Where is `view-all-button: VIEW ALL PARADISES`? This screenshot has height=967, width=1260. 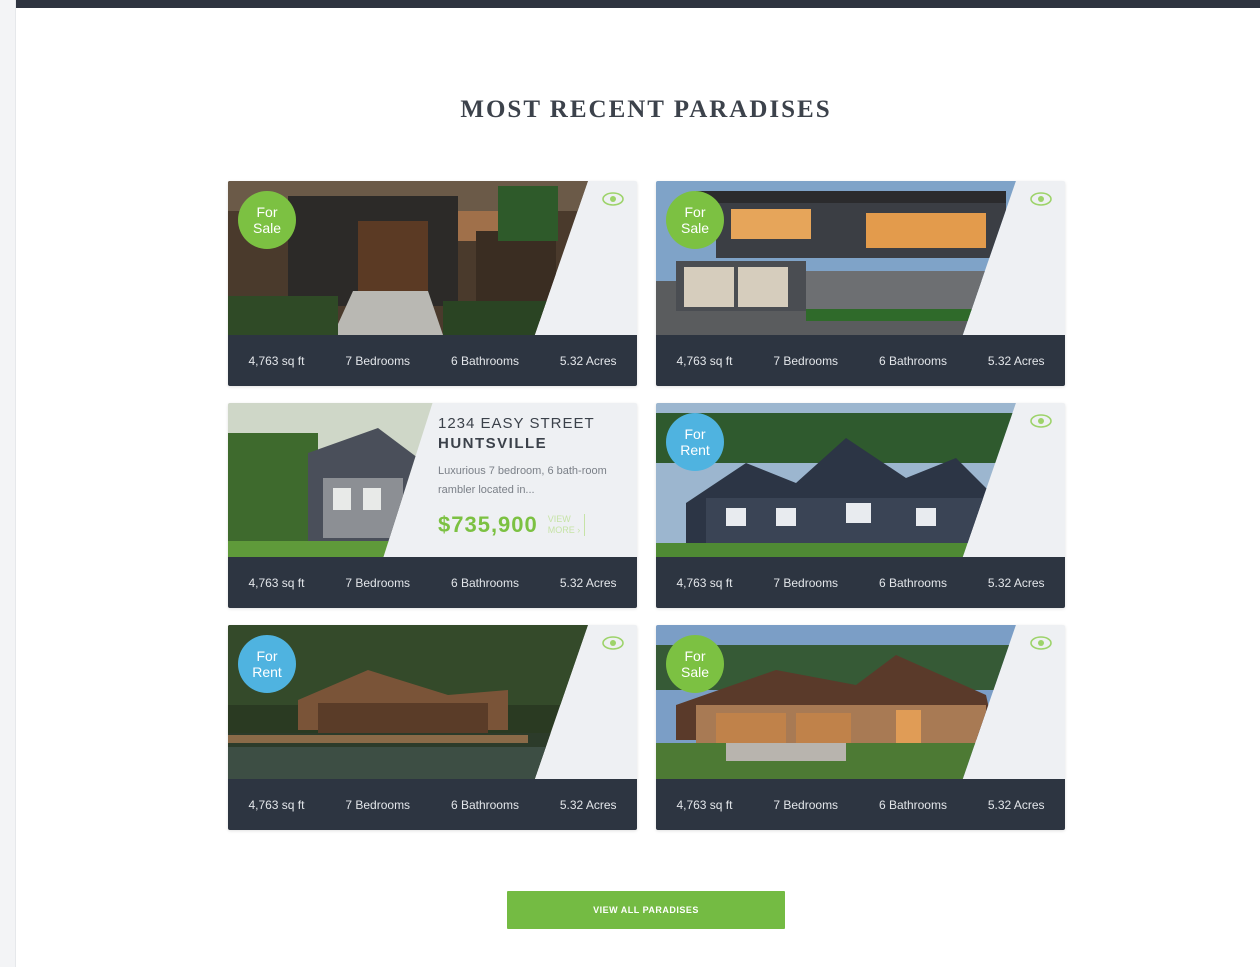 view-all-button: VIEW ALL PARADISES is located at coordinates (646, 910).